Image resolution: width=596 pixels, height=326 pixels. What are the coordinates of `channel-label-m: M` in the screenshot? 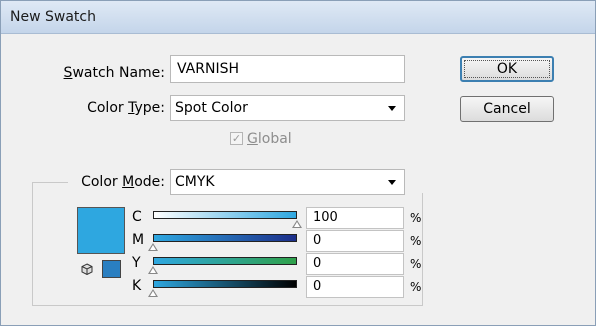 It's located at (138, 240).